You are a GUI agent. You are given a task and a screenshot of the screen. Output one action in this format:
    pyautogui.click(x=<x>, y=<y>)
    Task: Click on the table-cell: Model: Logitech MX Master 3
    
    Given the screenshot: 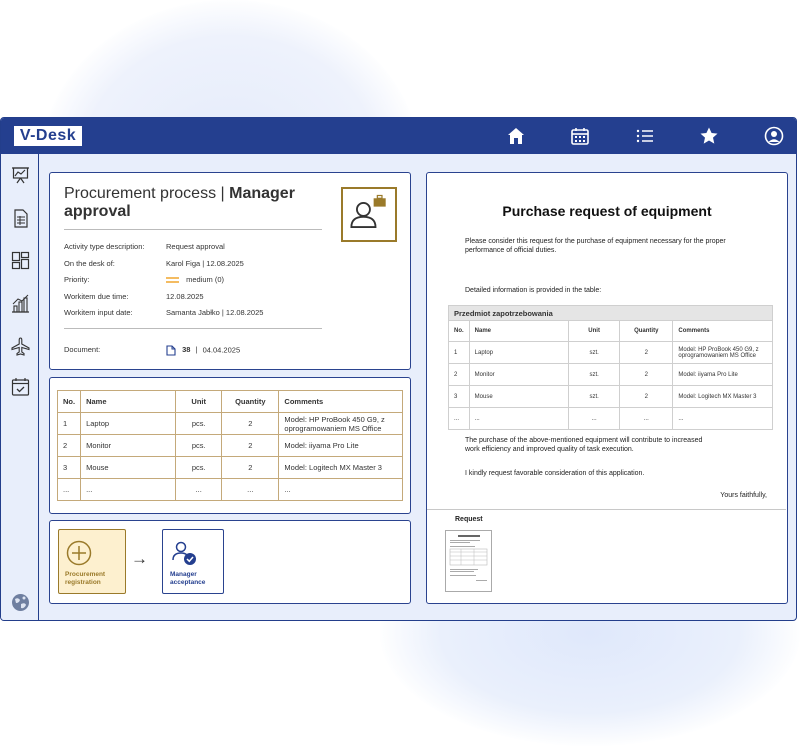 What is the action you would take?
    pyautogui.click(x=340, y=467)
    